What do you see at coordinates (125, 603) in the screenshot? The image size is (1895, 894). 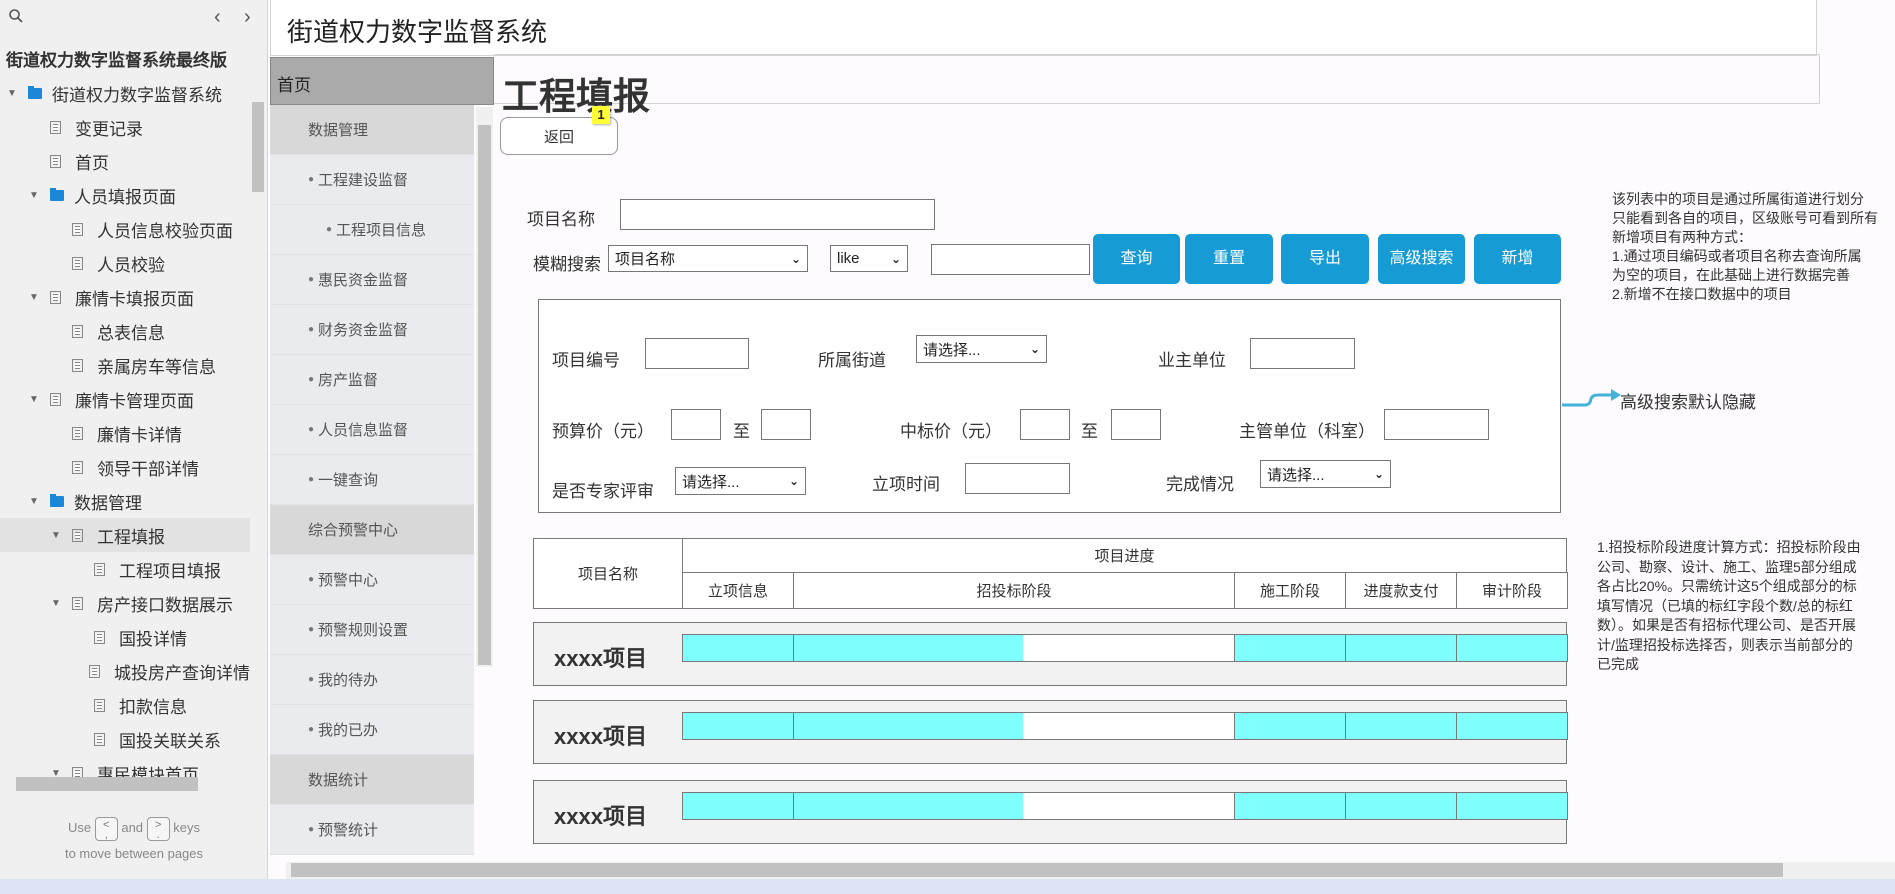 I see `tree-item: ▼ 房产接口数据展示` at bounding box center [125, 603].